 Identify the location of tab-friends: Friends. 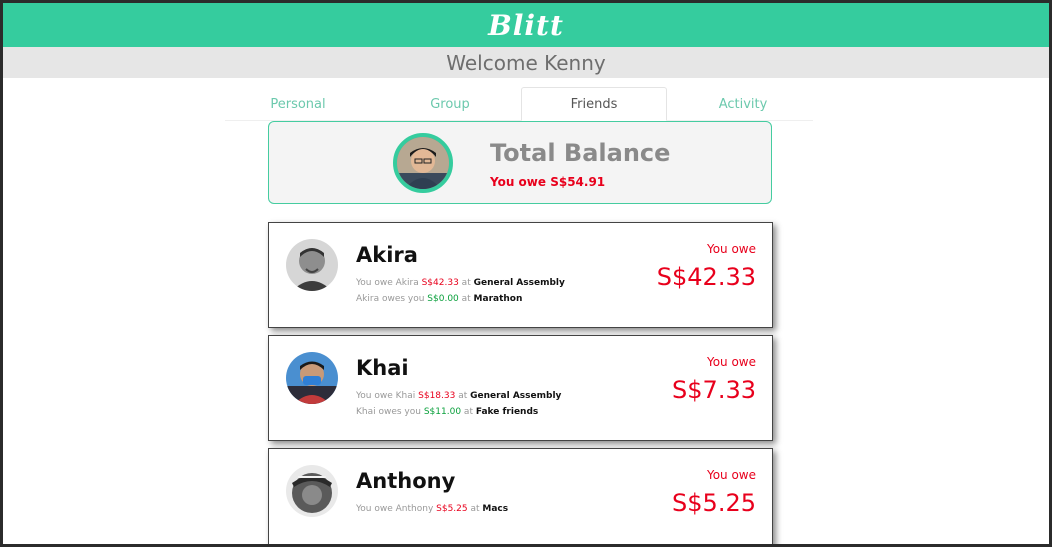
(594, 104).